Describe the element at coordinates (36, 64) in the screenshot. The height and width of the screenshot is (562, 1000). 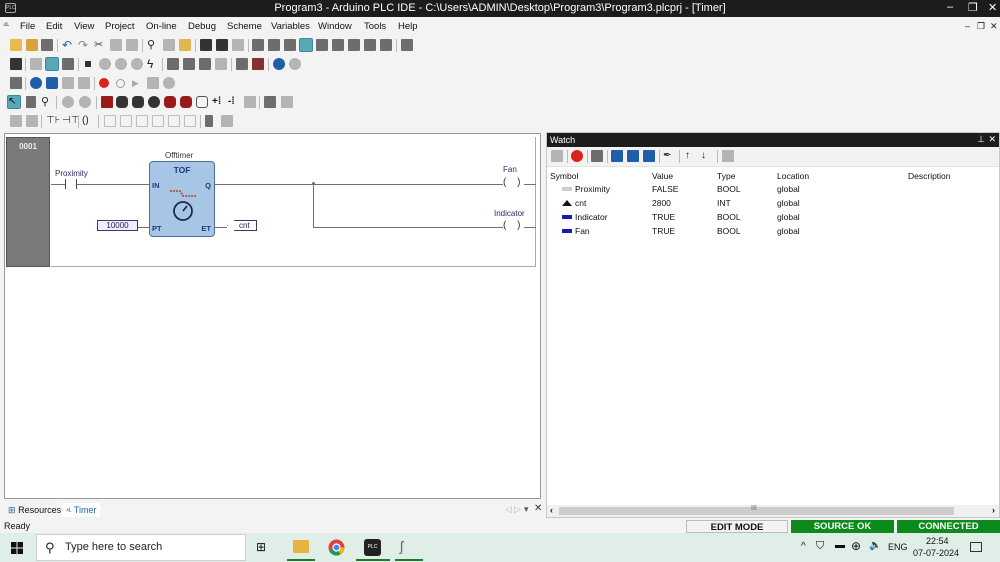
I see `download-icon` at that location.